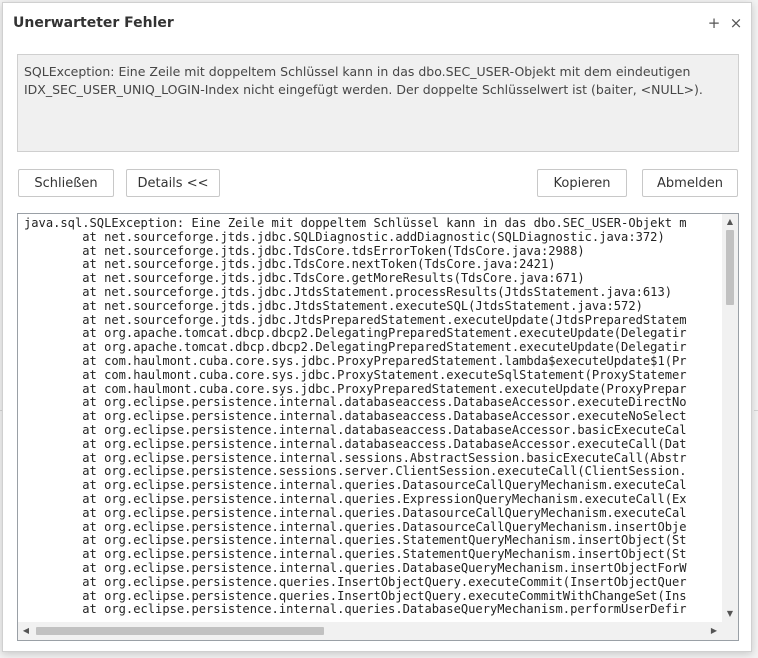  Describe the element at coordinates (714, 631) in the screenshot. I see `scroll-right-arrow-icon: ▶` at that location.